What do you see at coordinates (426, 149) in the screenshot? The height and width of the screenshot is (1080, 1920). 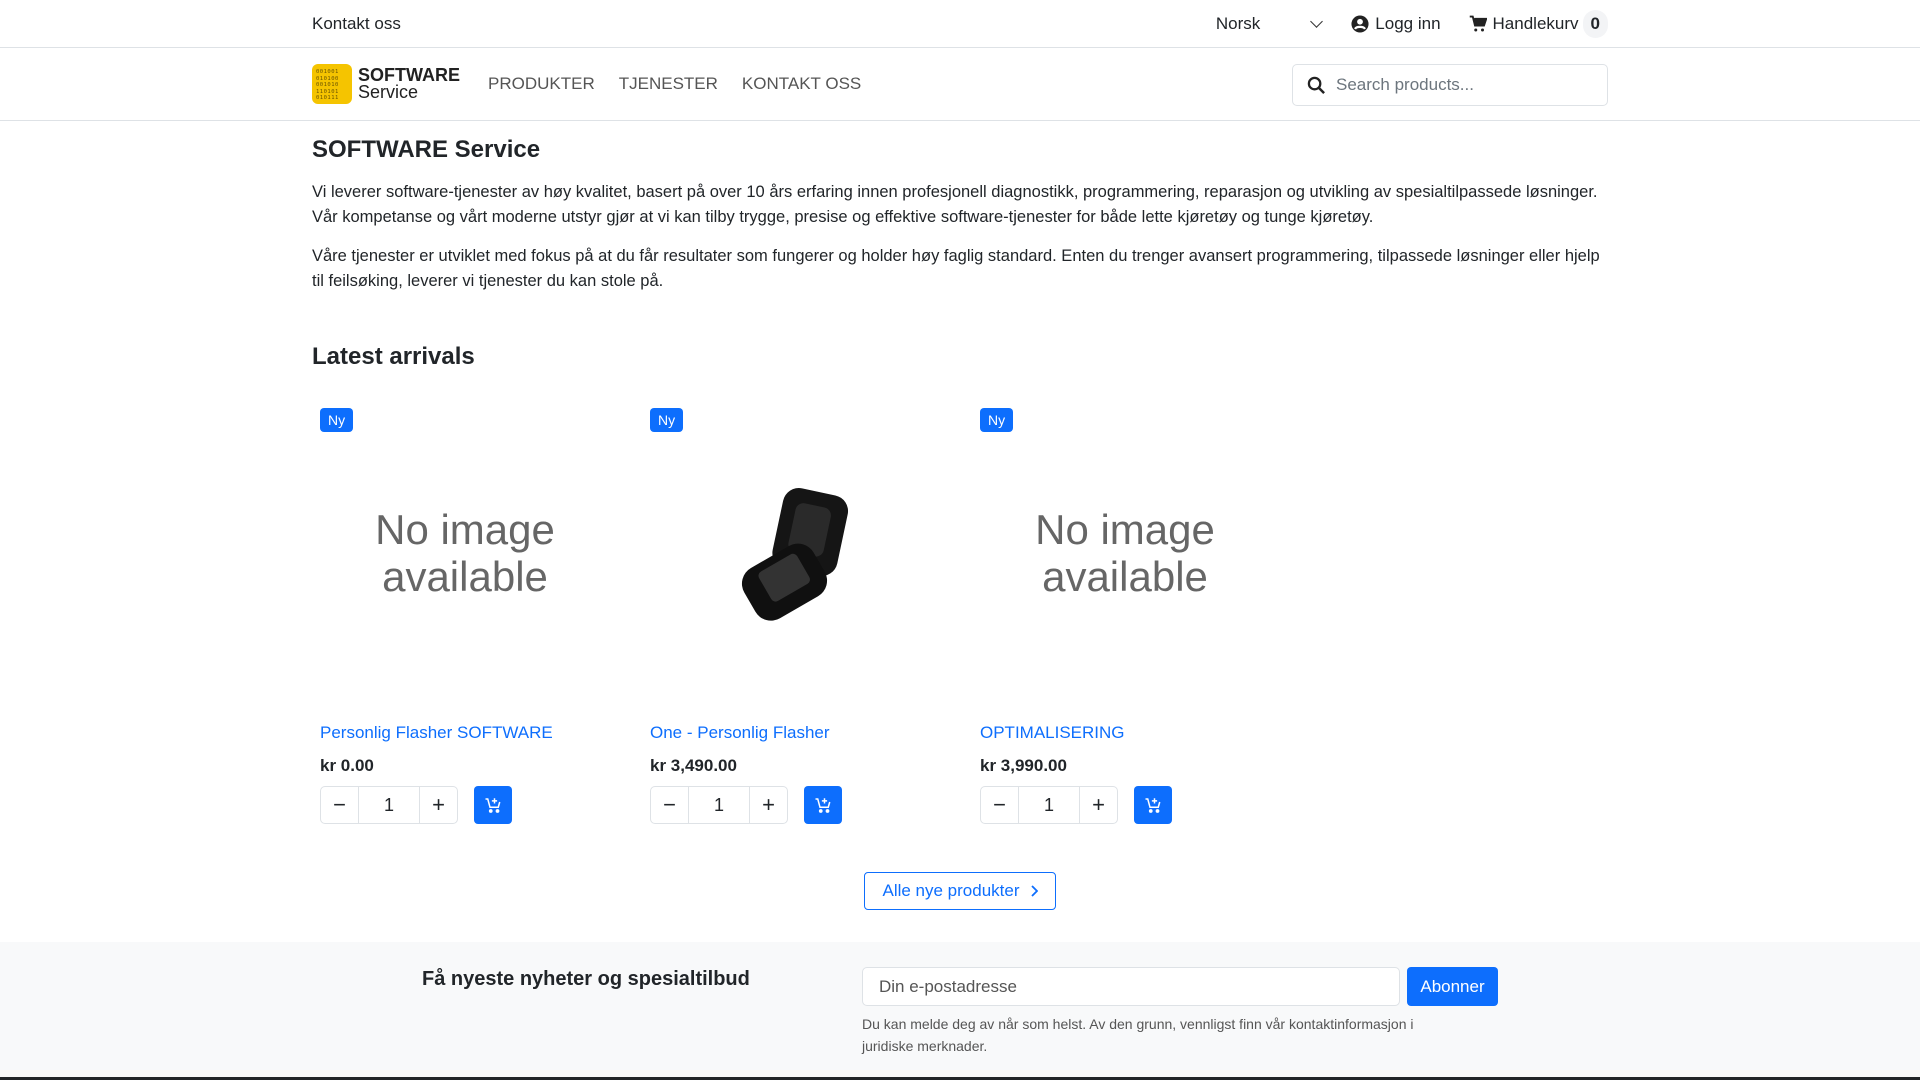 I see `page-title: SOFTWARE Service` at bounding box center [426, 149].